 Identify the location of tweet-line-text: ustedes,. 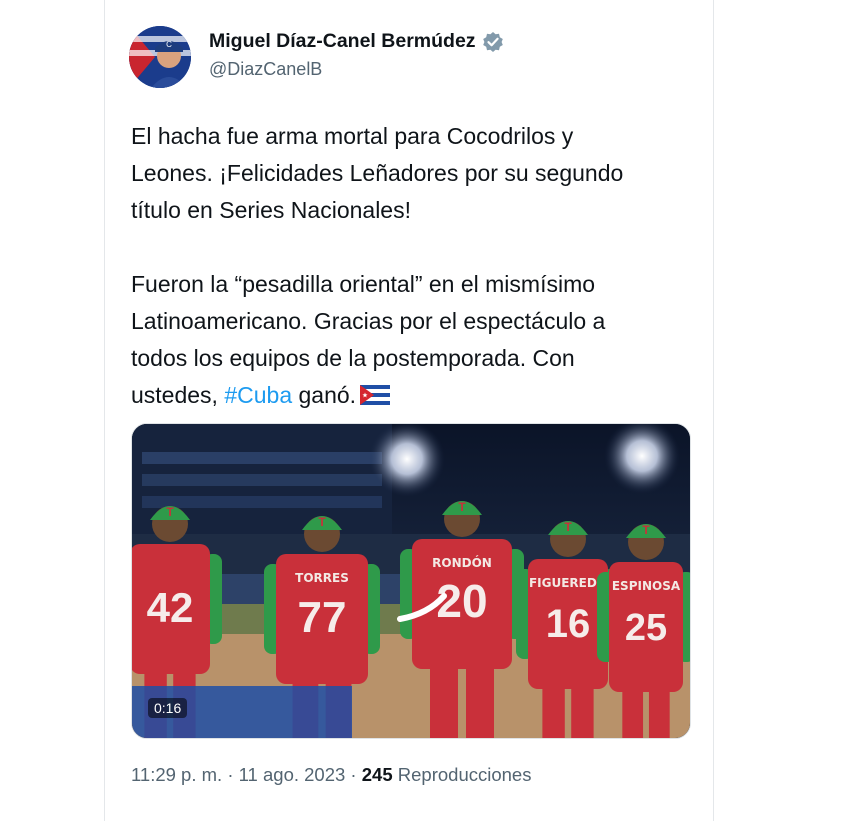
(178, 395).